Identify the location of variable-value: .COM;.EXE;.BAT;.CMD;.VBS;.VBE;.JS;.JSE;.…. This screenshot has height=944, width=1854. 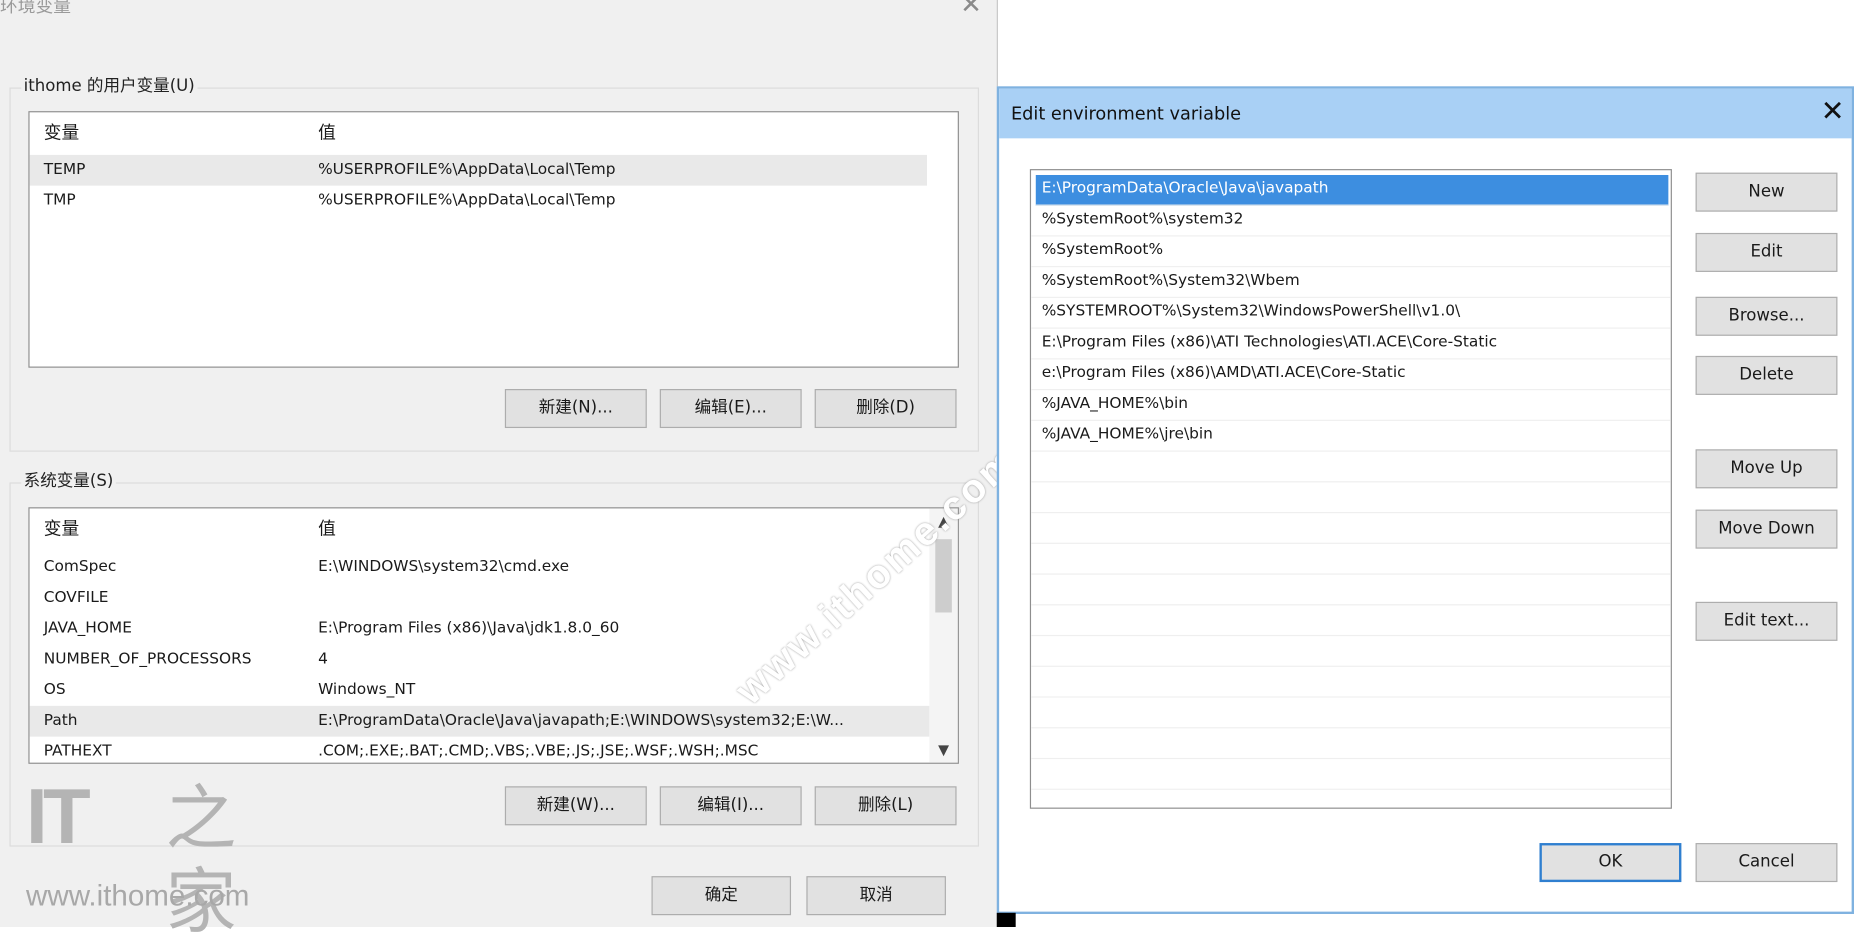
(538, 751).